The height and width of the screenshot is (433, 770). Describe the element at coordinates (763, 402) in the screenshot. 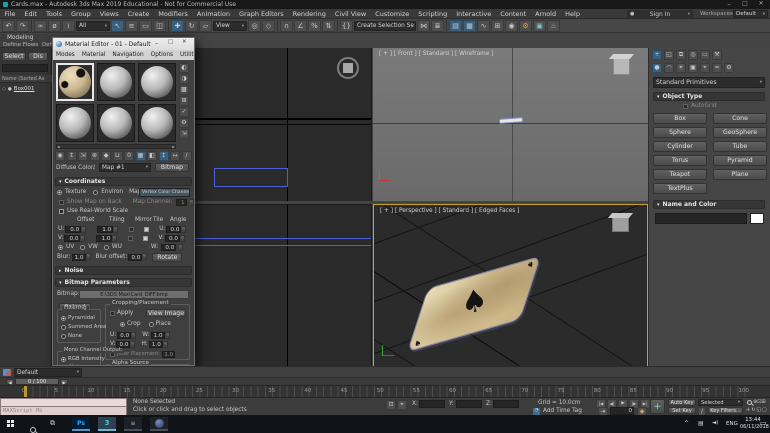

I see `zoom-region-icon: ⊞` at that location.